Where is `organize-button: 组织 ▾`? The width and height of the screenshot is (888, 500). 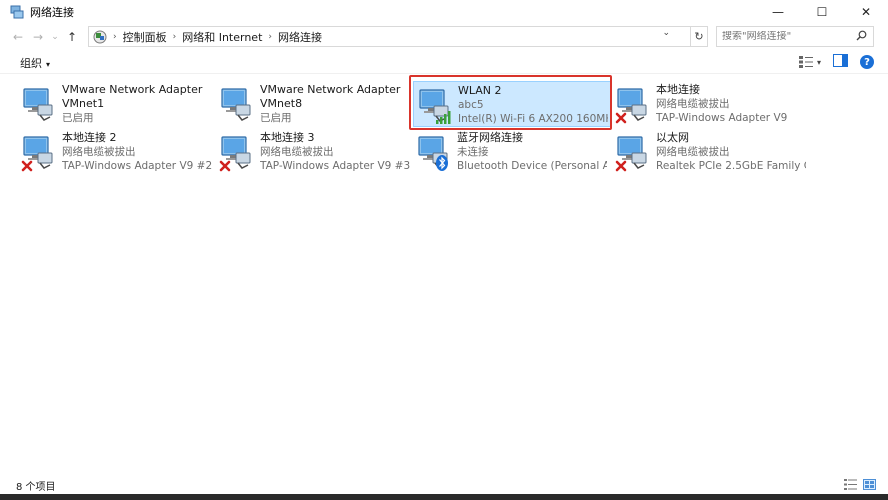
organize-button: 组织 ▾ is located at coordinates (35, 63).